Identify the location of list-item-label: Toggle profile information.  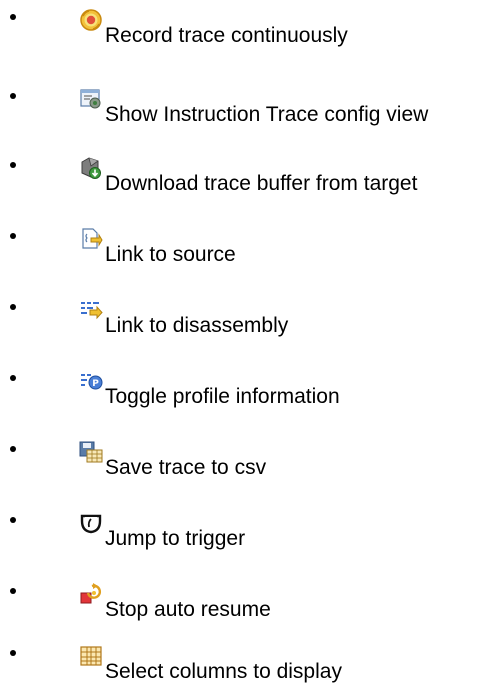
(222, 396).